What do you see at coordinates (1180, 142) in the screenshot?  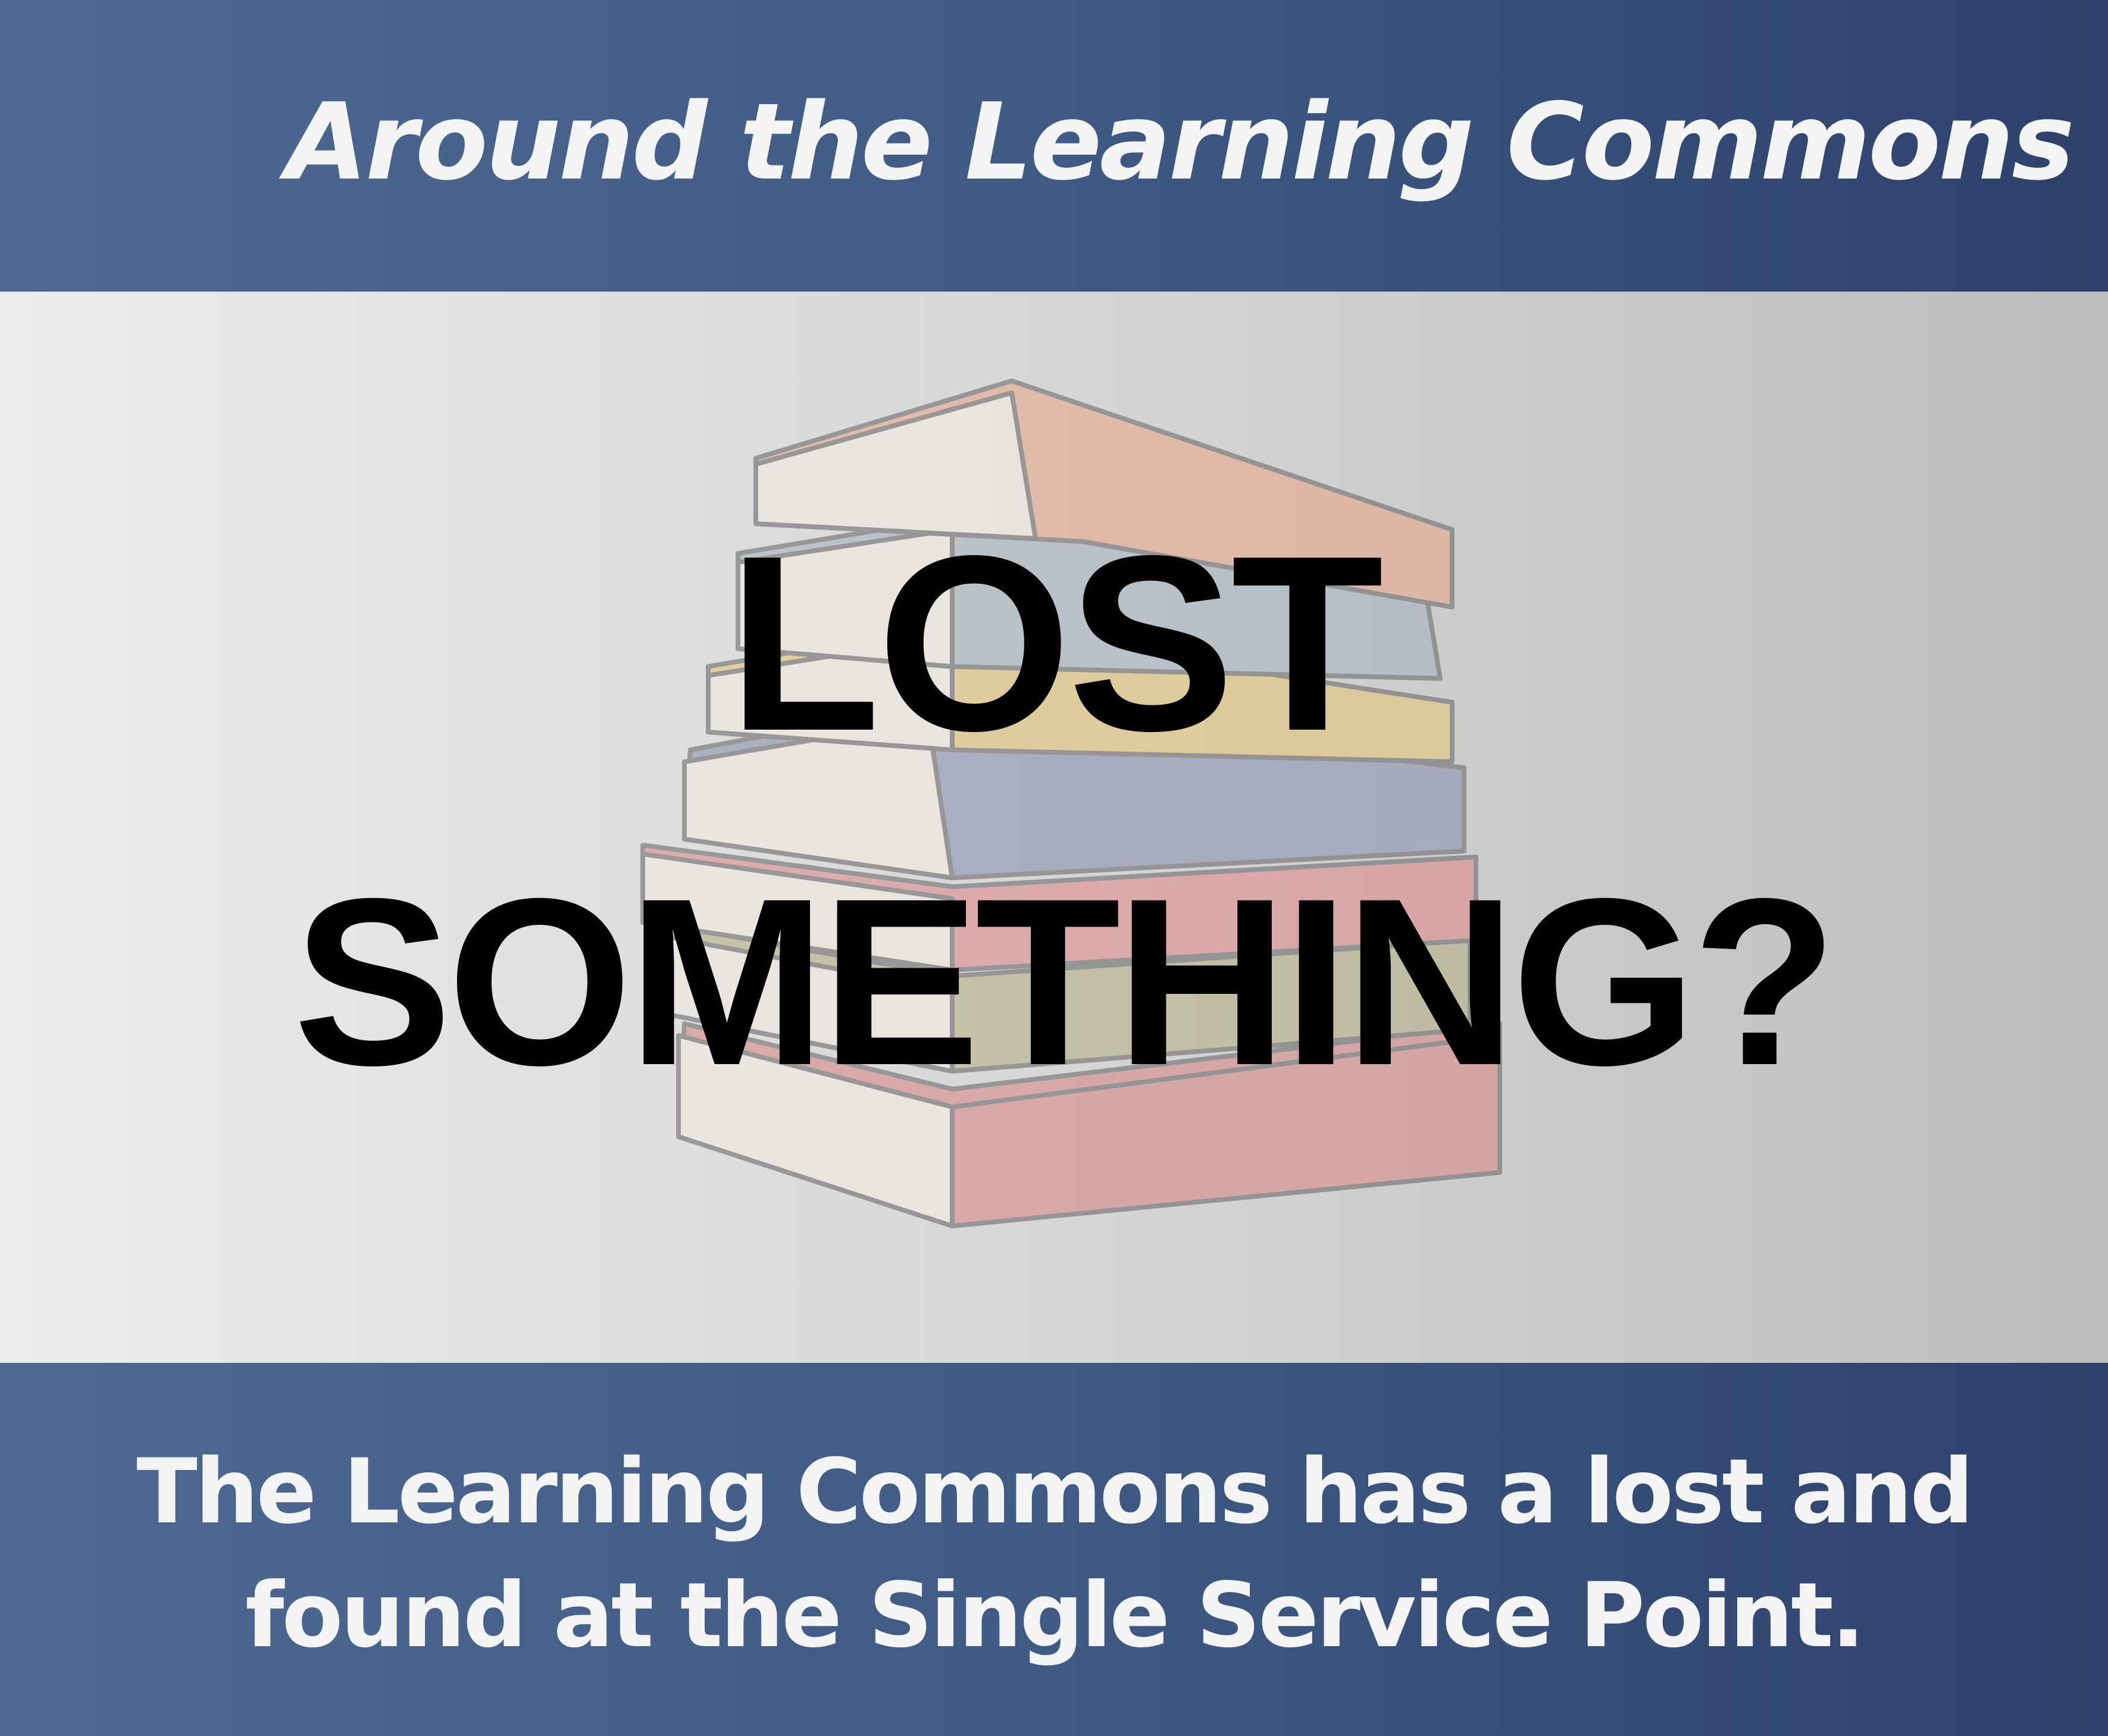 I see `header-title: Around the Learning Commons` at bounding box center [1180, 142].